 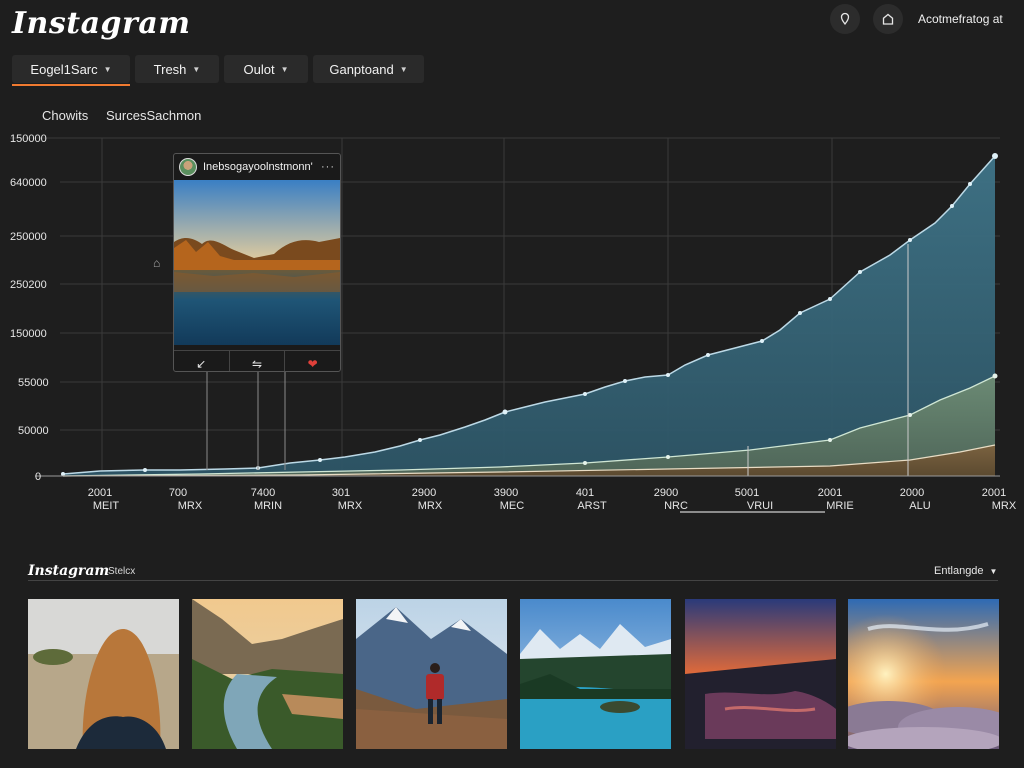 I want to click on x-tick-month: ARST, so click(x=592, y=506).